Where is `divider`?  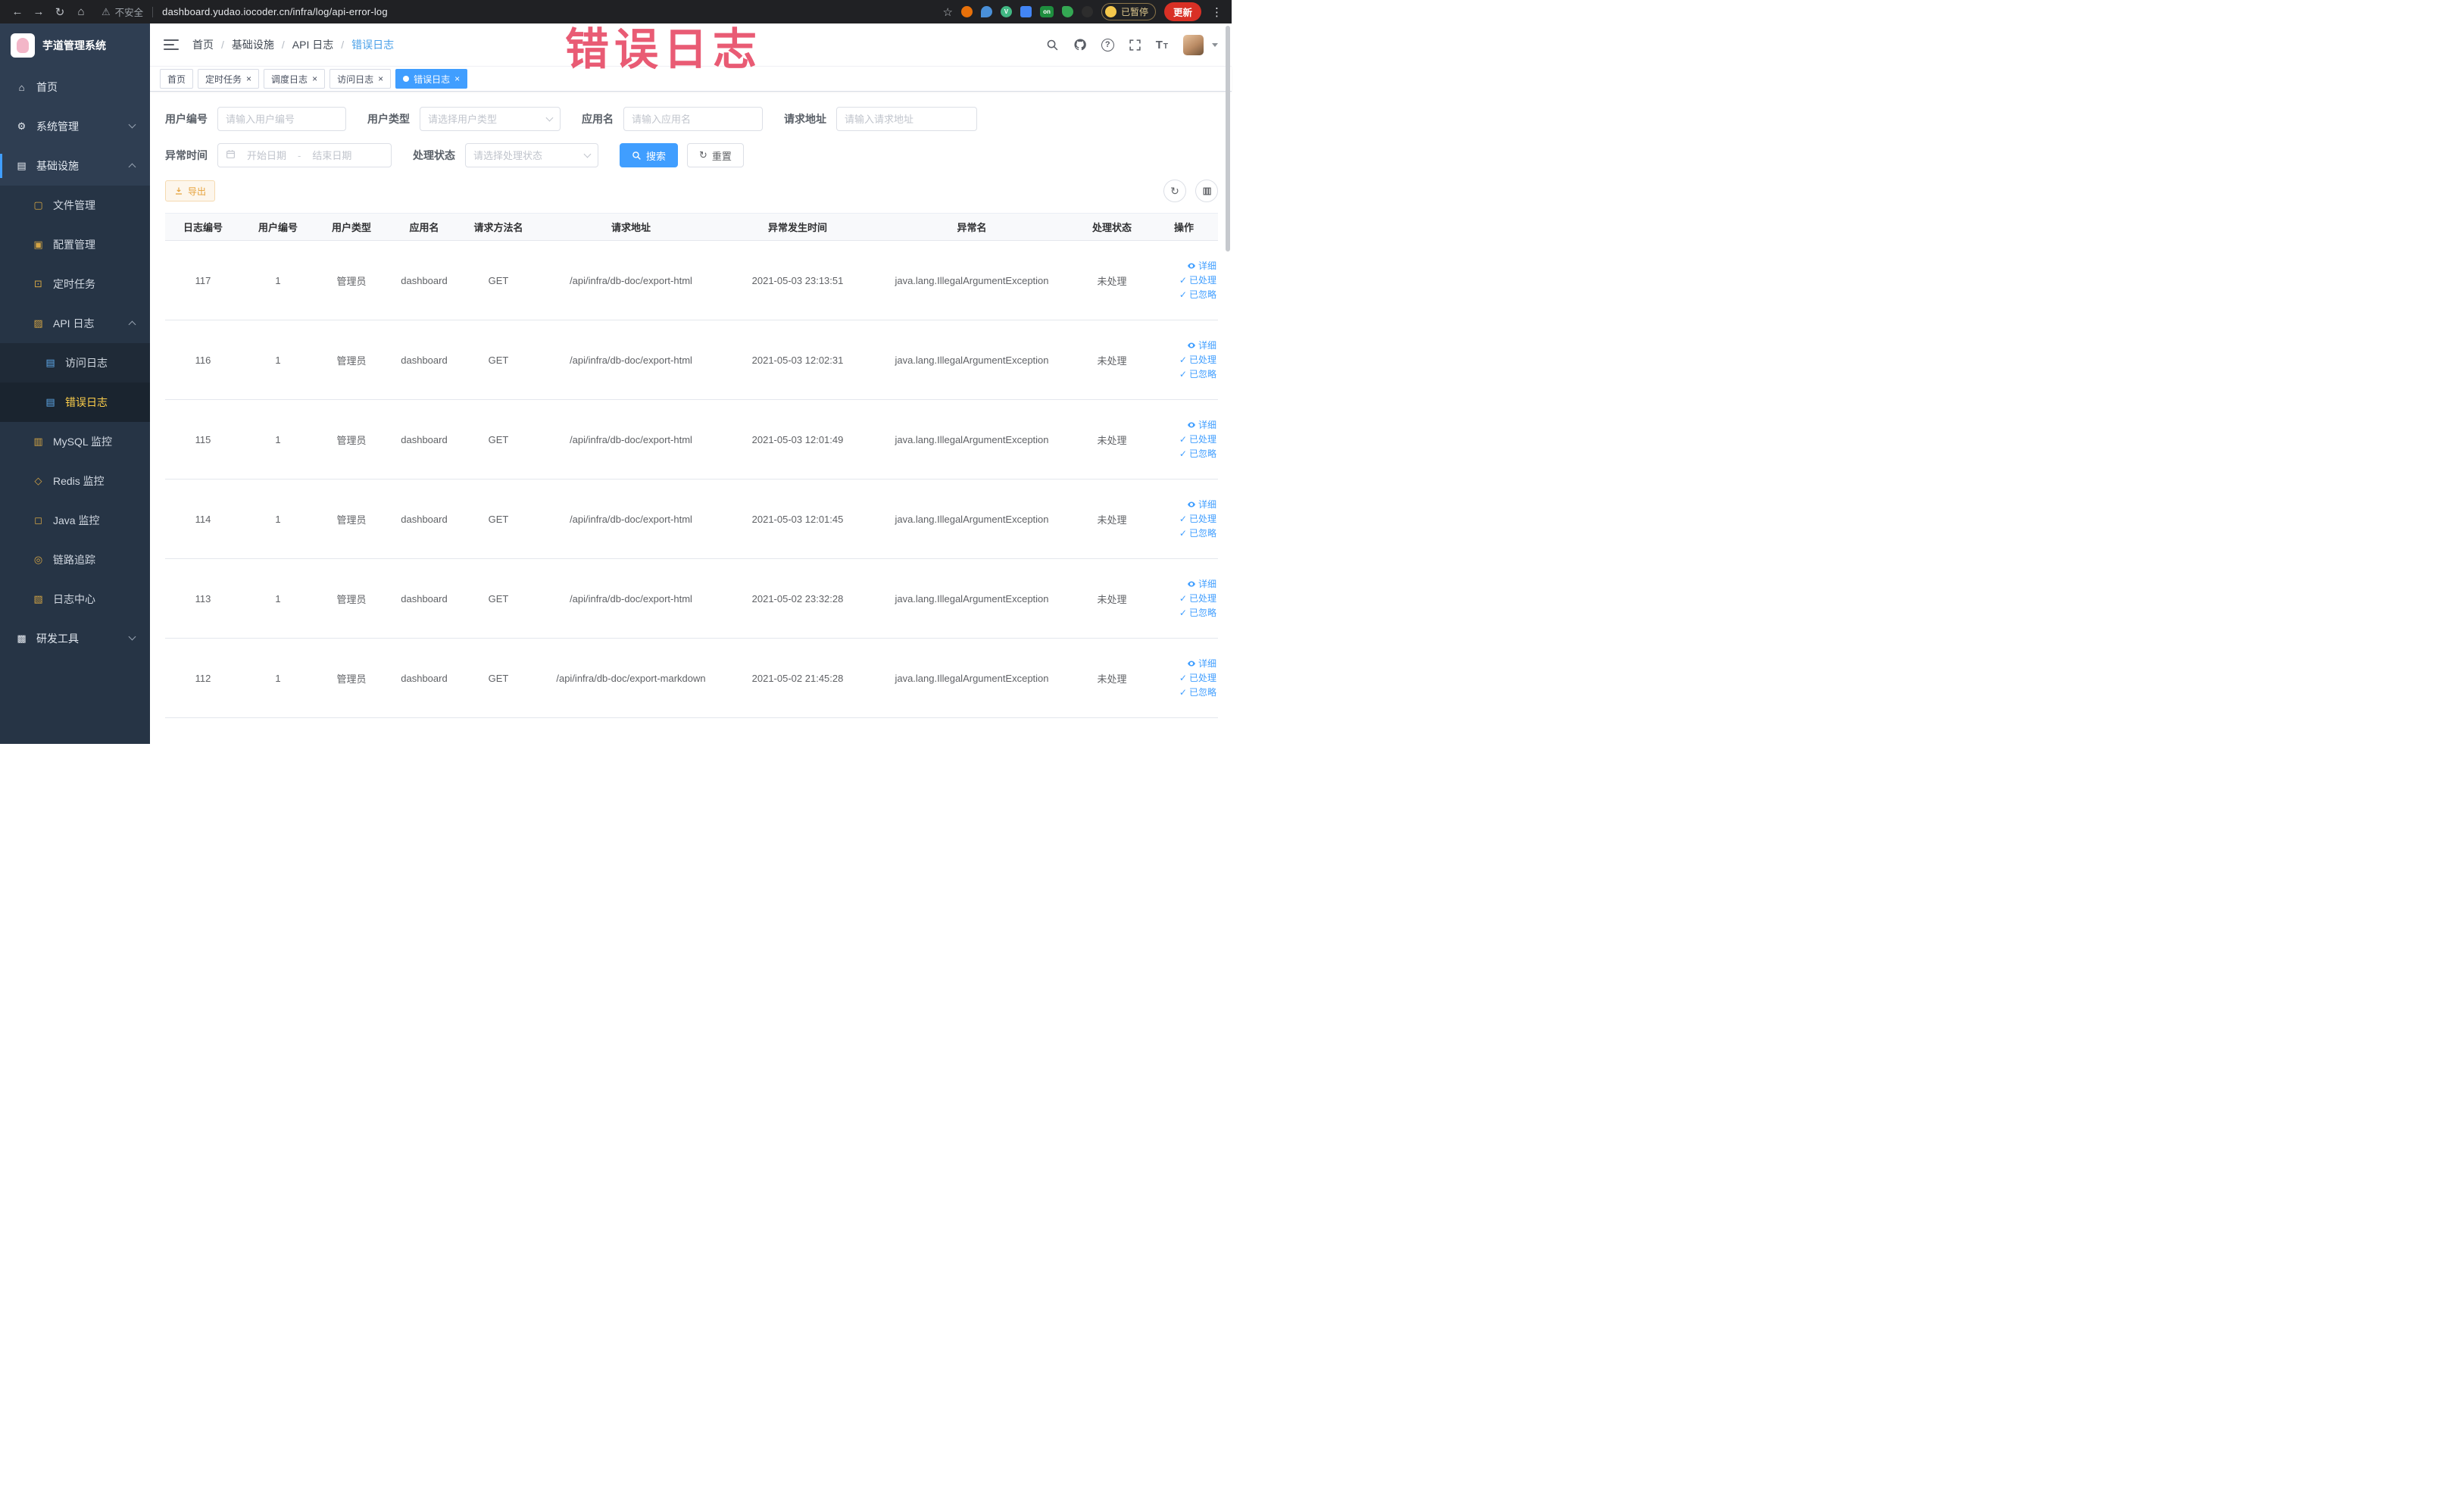 divider is located at coordinates (153, 11).